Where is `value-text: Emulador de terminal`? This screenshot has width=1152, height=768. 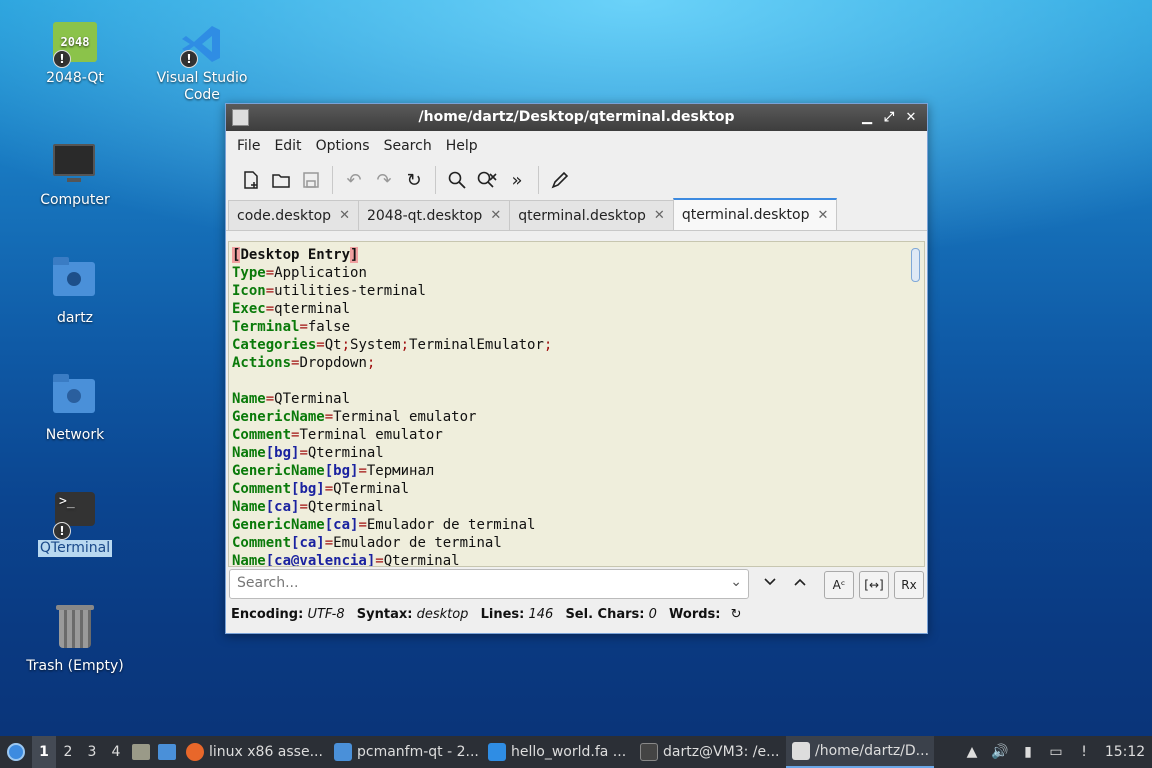 value-text: Emulador de terminal is located at coordinates (417, 543).